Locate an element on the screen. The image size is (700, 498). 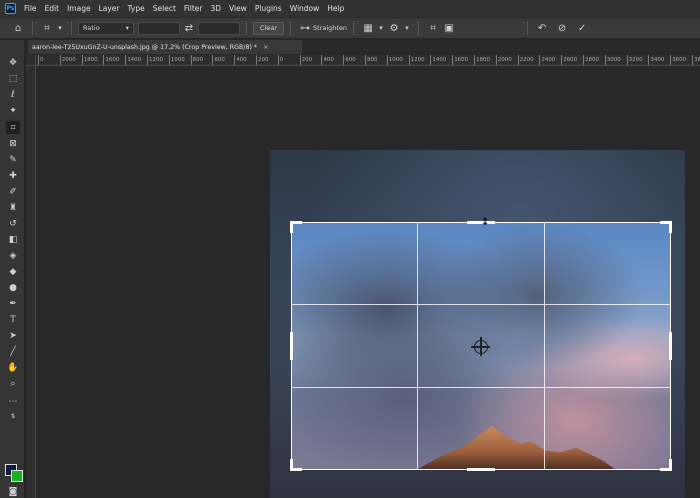
ruler-tick-label: 2200 is located at coordinates (525, 60).